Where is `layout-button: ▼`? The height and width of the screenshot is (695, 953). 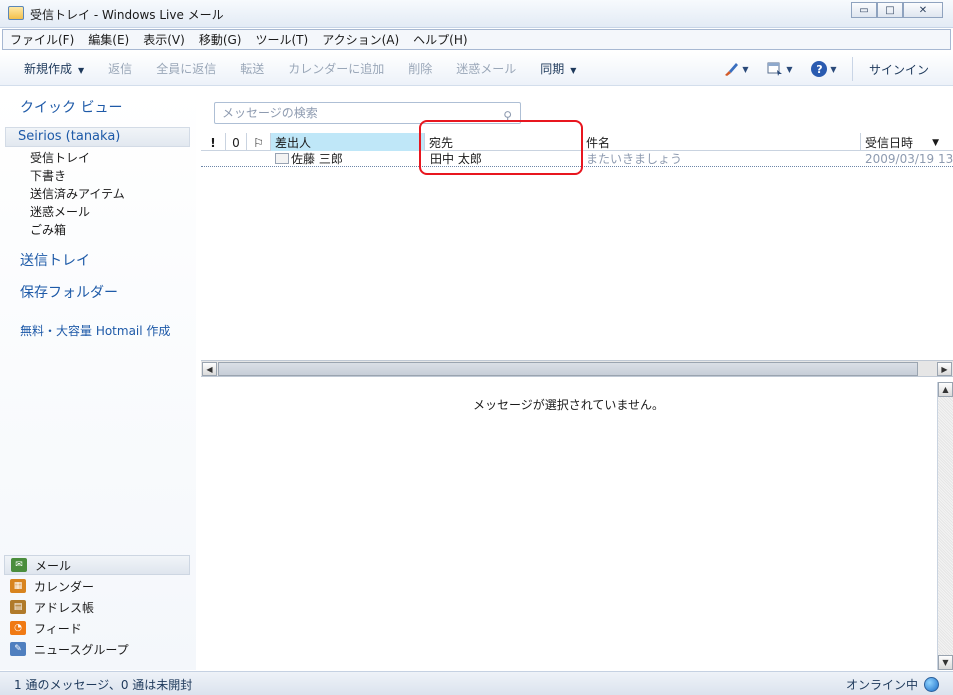 layout-button: ▼ is located at coordinates (780, 69).